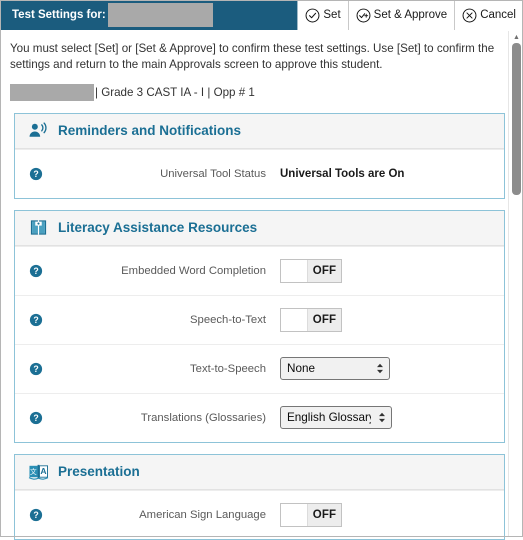 This screenshot has width=523, height=540. What do you see at coordinates (516, 119) in the screenshot?
I see `scrollbar-thumb` at bounding box center [516, 119].